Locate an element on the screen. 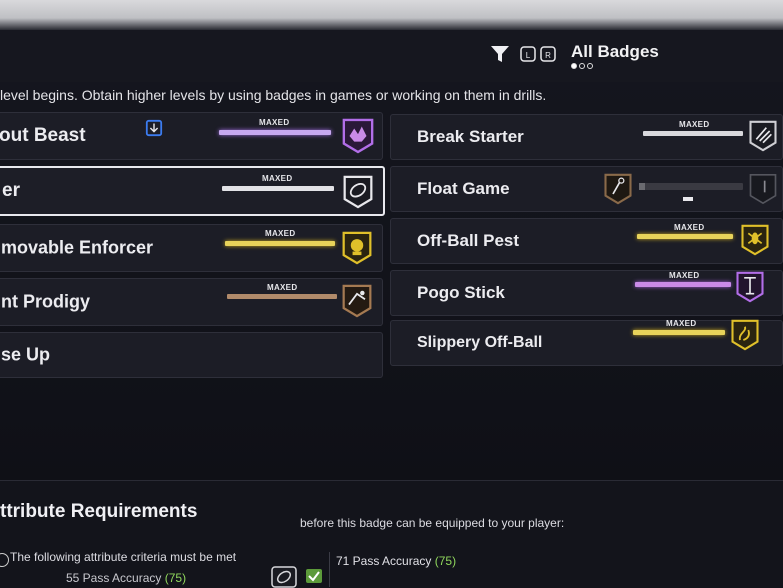  badge-name: se Up is located at coordinates (26, 354).